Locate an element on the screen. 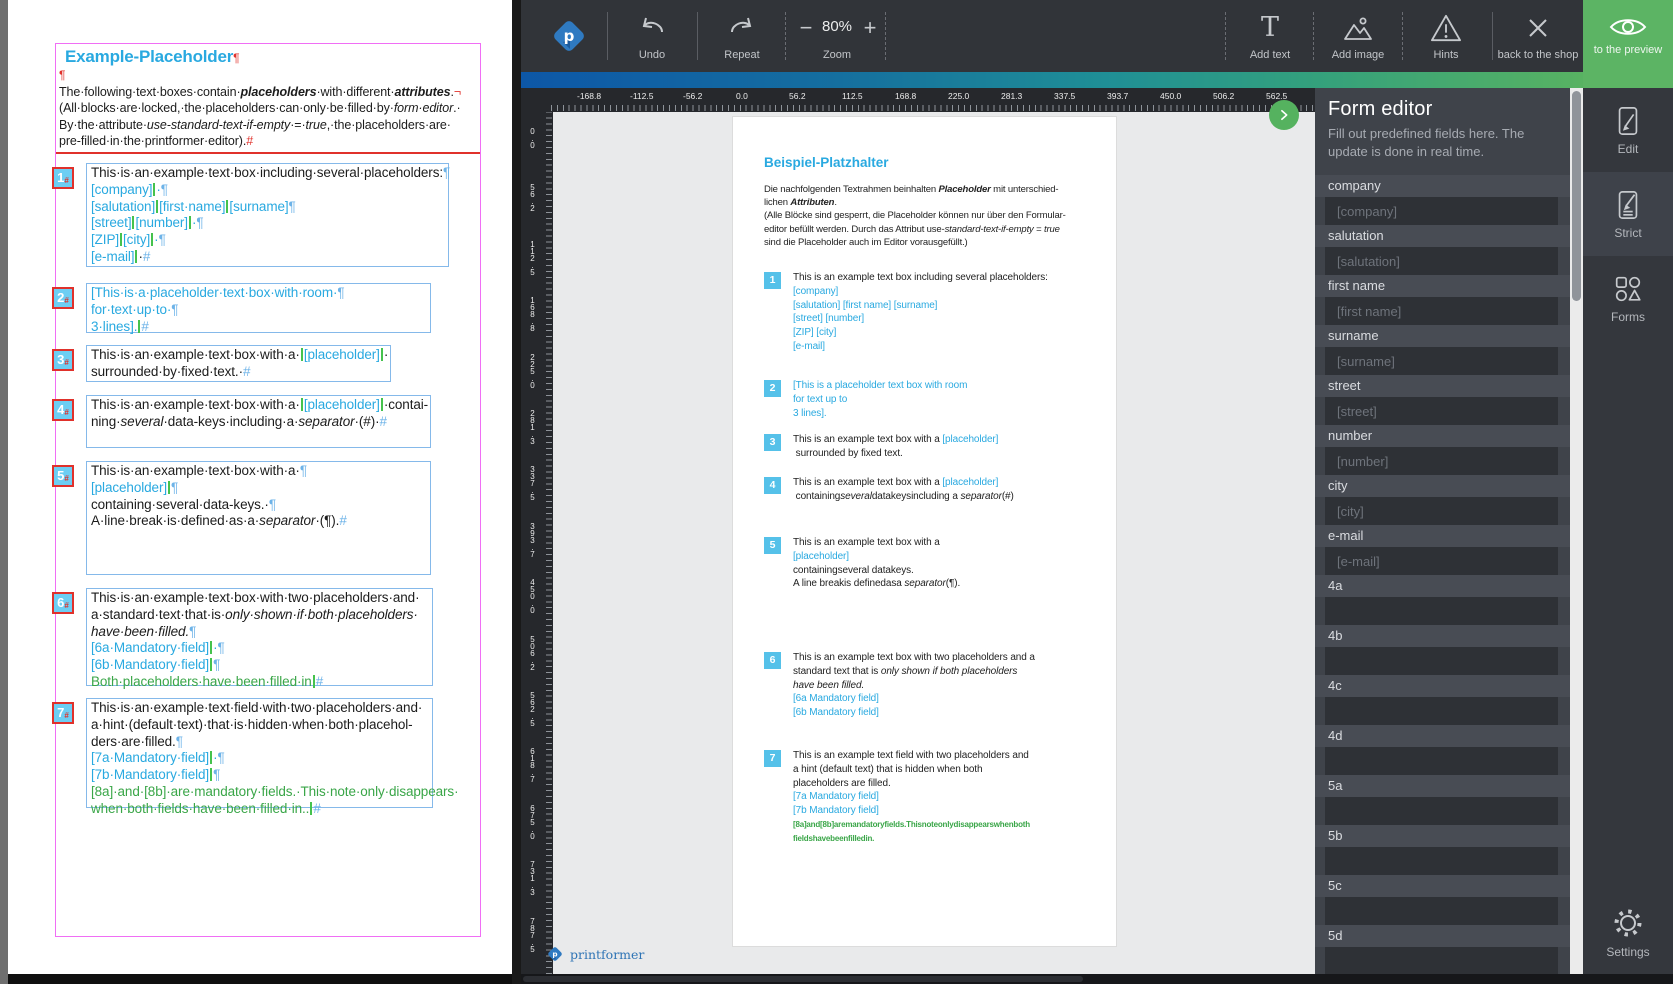  text-segment: have been filled. is located at coordinates (829, 685).